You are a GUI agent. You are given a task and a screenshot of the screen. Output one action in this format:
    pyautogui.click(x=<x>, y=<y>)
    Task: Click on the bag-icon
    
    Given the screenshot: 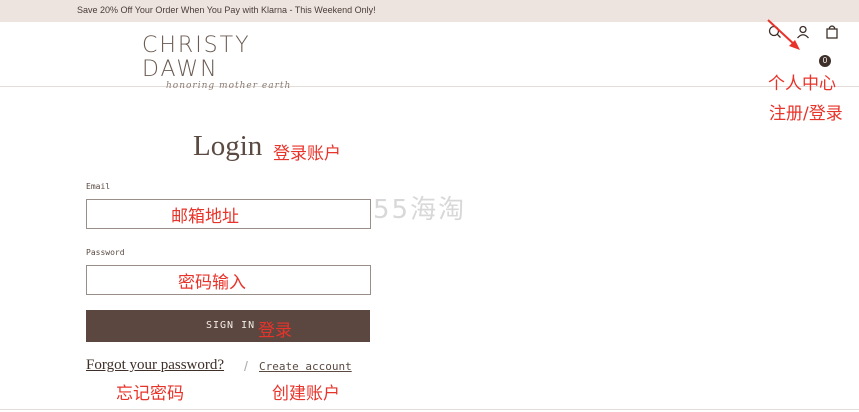 What is the action you would take?
    pyautogui.click(x=832, y=32)
    